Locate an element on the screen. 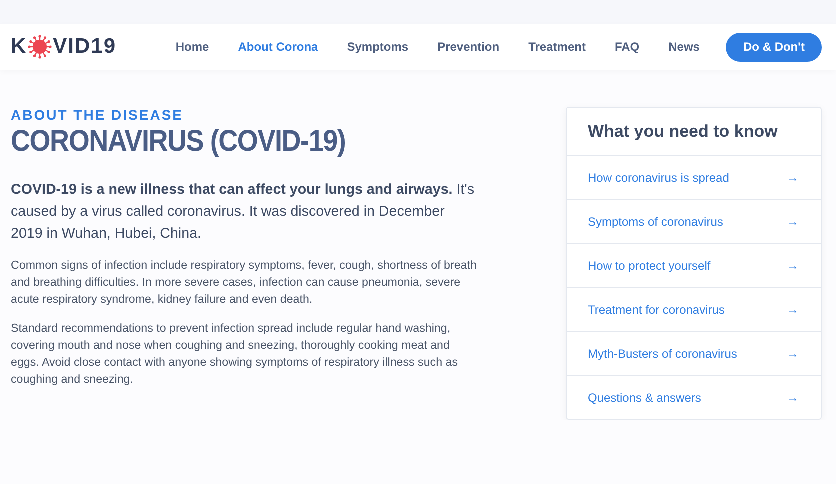 Image resolution: width=836 pixels, height=484 pixels. body-paragraph: Common signs of infection include respiratory symptoms, fever, cough, shortness of breath and breathing difficulties. In more severe cases, infection can cause pneumonia, severe acute respiratory syndrome, kidney failure and even death. is located at coordinates (244, 283).